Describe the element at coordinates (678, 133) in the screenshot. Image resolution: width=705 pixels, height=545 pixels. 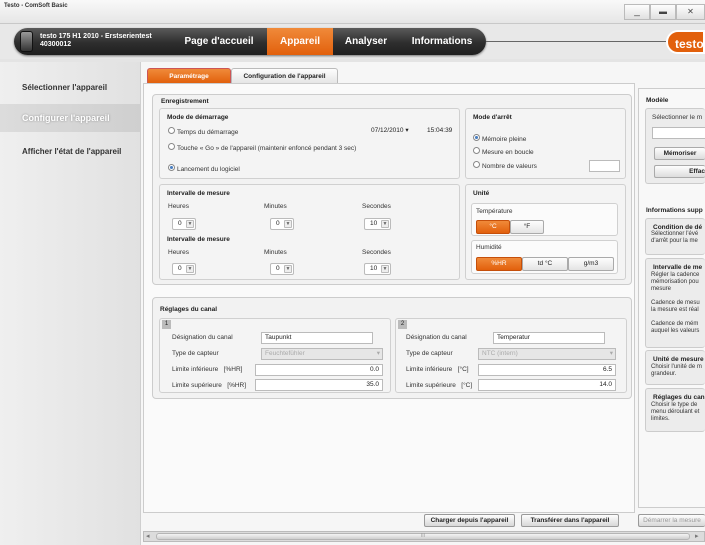
I see `model-name-input` at that location.